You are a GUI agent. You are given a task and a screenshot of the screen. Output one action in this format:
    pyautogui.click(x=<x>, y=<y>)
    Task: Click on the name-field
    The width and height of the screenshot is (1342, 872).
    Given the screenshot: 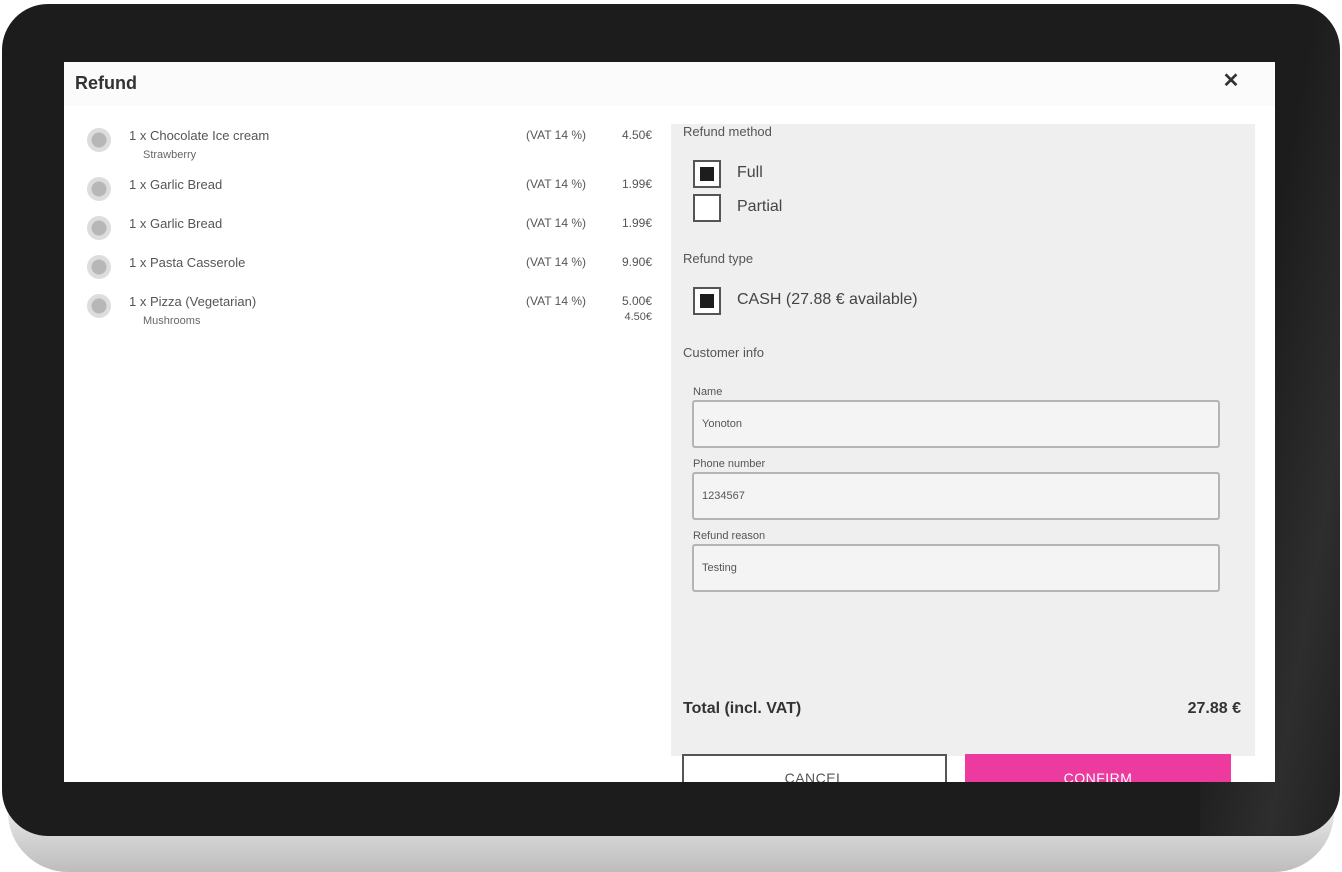 What is the action you would take?
    pyautogui.click(x=956, y=424)
    